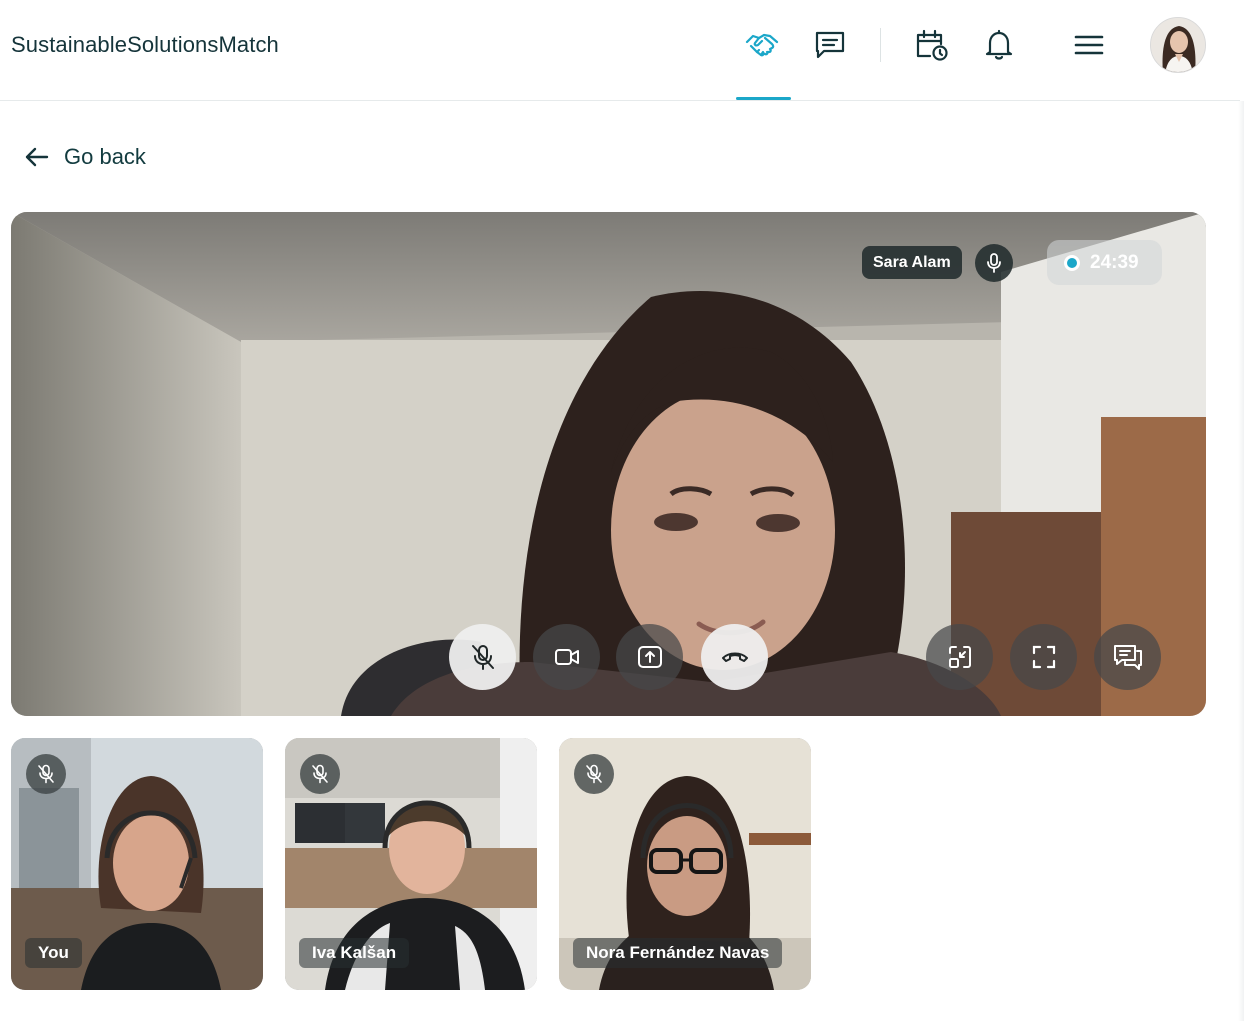  I want to click on participant-tile-nora-fernandez-navas: Nora Fernández Navas, so click(685, 864).